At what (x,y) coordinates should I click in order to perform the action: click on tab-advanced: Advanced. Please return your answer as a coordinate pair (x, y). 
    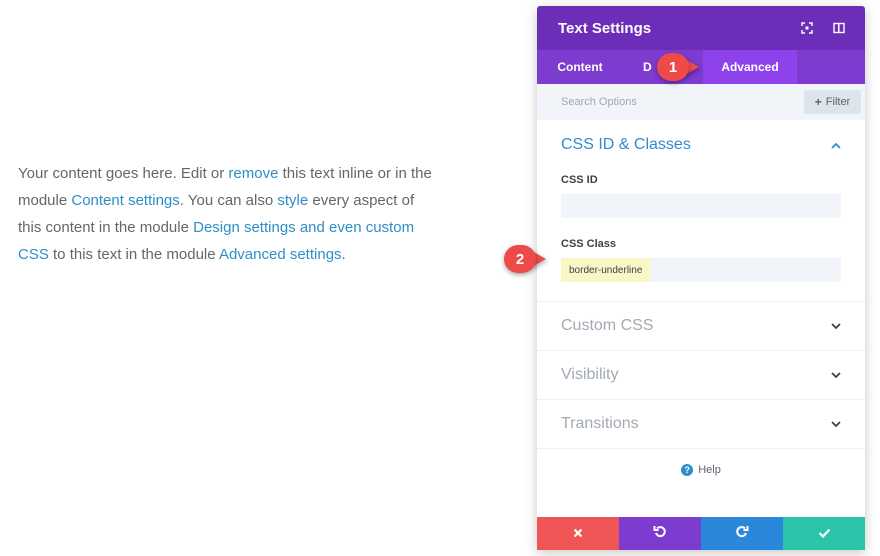
    Looking at the image, I should click on (750, 67).